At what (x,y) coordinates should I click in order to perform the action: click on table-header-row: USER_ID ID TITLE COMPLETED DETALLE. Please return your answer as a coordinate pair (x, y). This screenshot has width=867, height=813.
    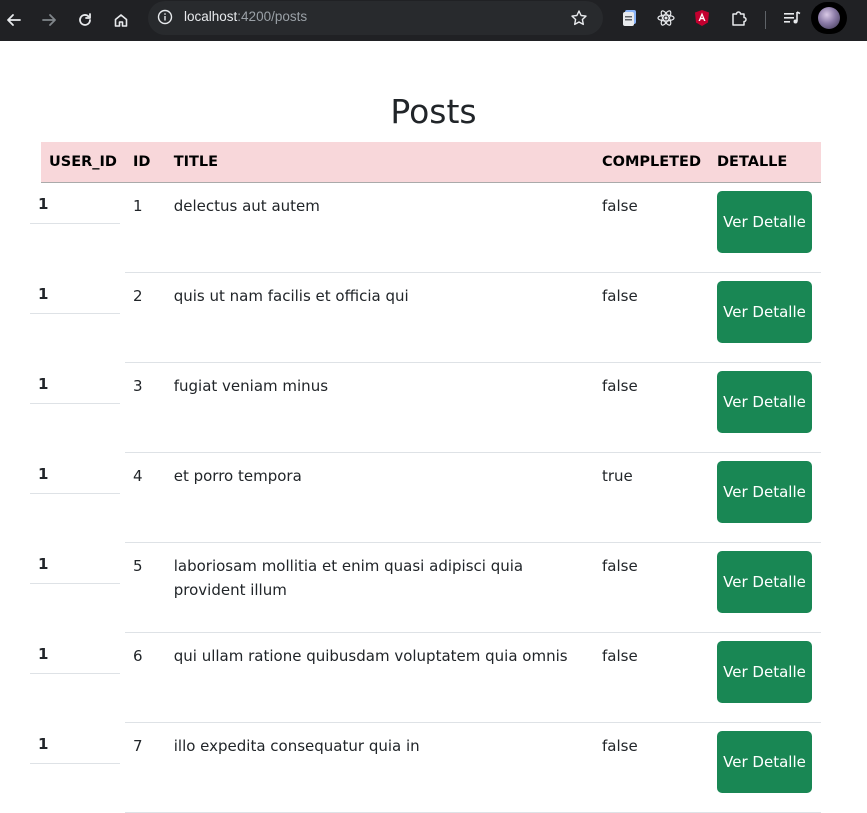
    Looking at the image, I should click on (431, 162).